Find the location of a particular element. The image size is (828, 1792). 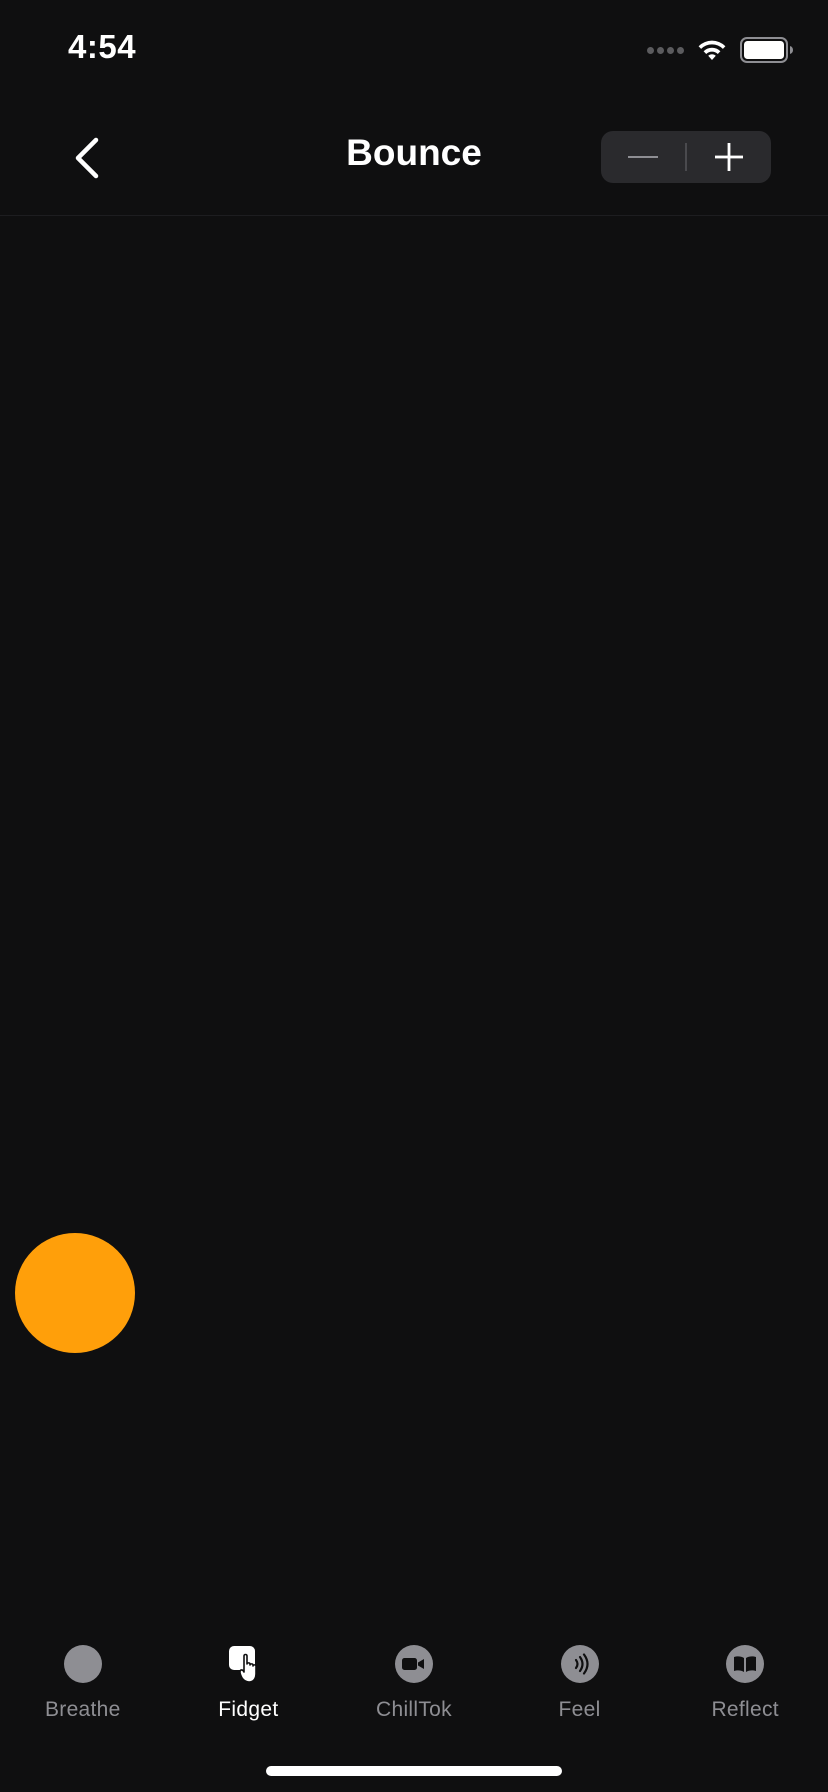

tab-reflect: Reflect is located at coordinates (745, 1675).